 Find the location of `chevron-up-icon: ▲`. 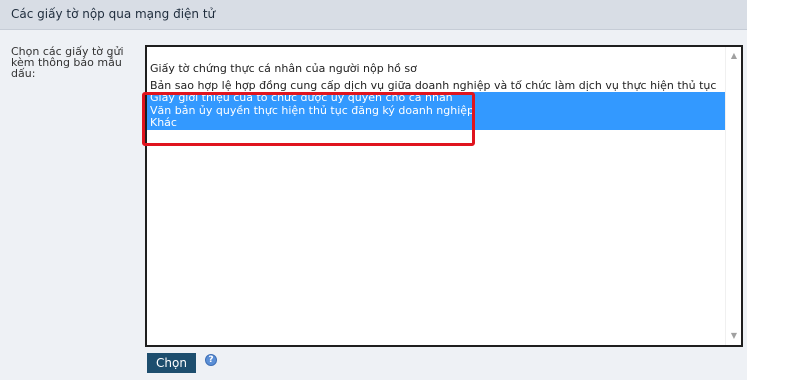

chevron-up-icon: ▲ is located at coordinates (734, 56).